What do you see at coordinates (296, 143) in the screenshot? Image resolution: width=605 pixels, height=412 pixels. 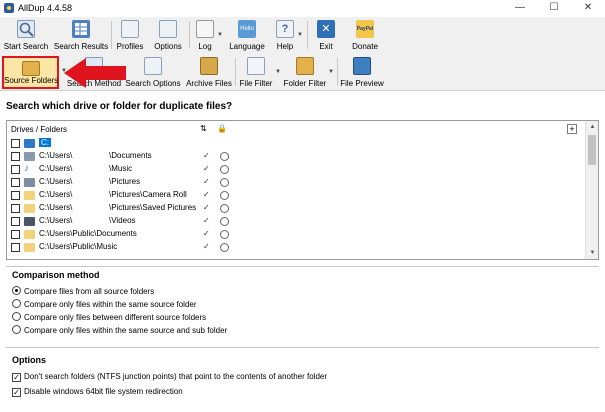 I see `tree-row-drive-c: C:` at bounding box center [296, 143].